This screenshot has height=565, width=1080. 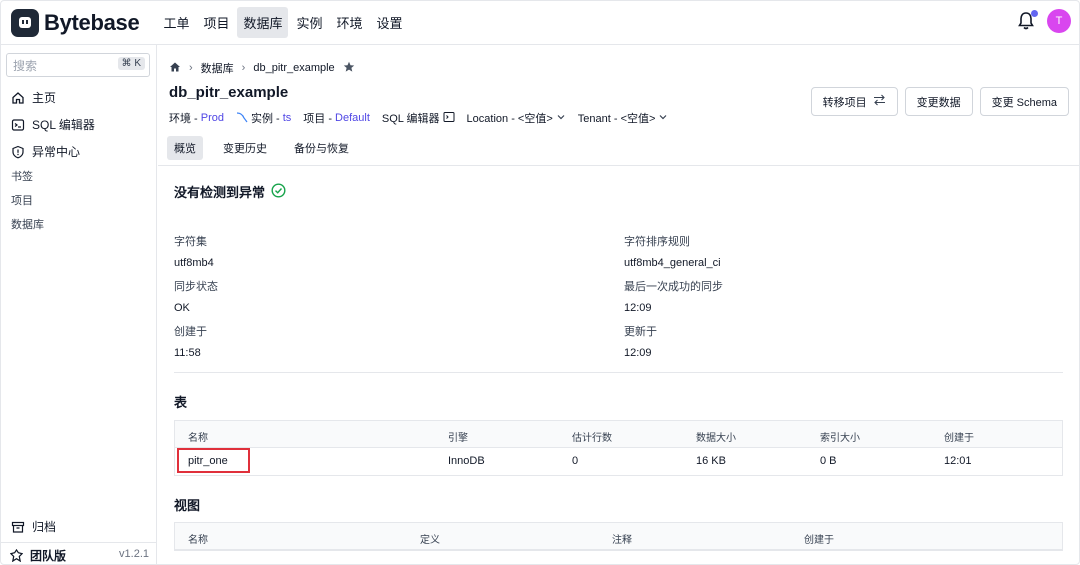 What do you see at coordinates (37, 555) in the screenshot?
I see `plan-badge: 团队版` at bounding box center [37, 555].